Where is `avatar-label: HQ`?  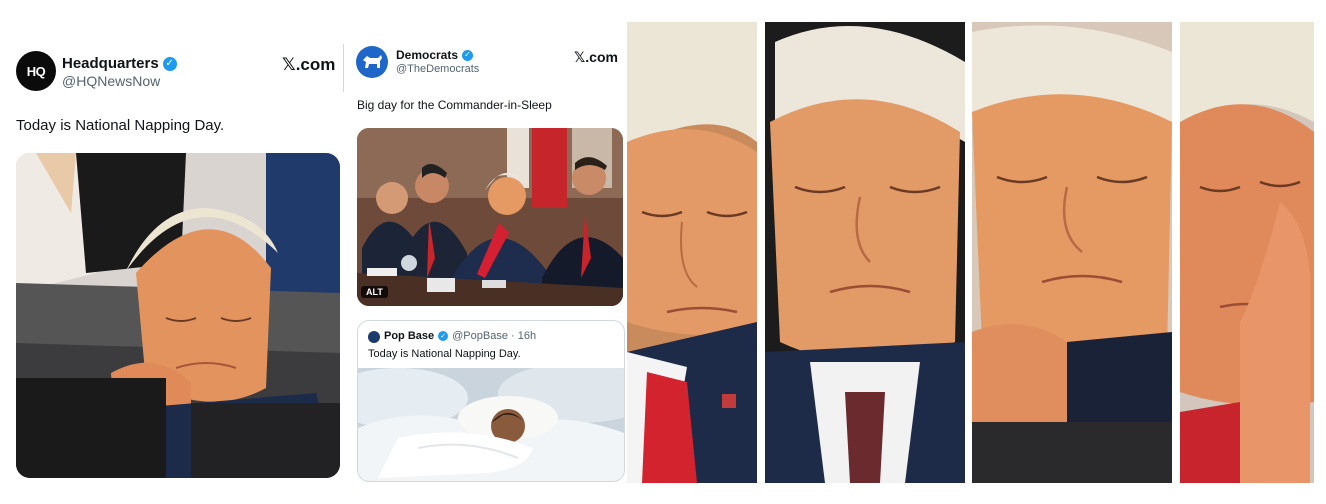 avatar-label: HQ is located at coordinates (36, 71).